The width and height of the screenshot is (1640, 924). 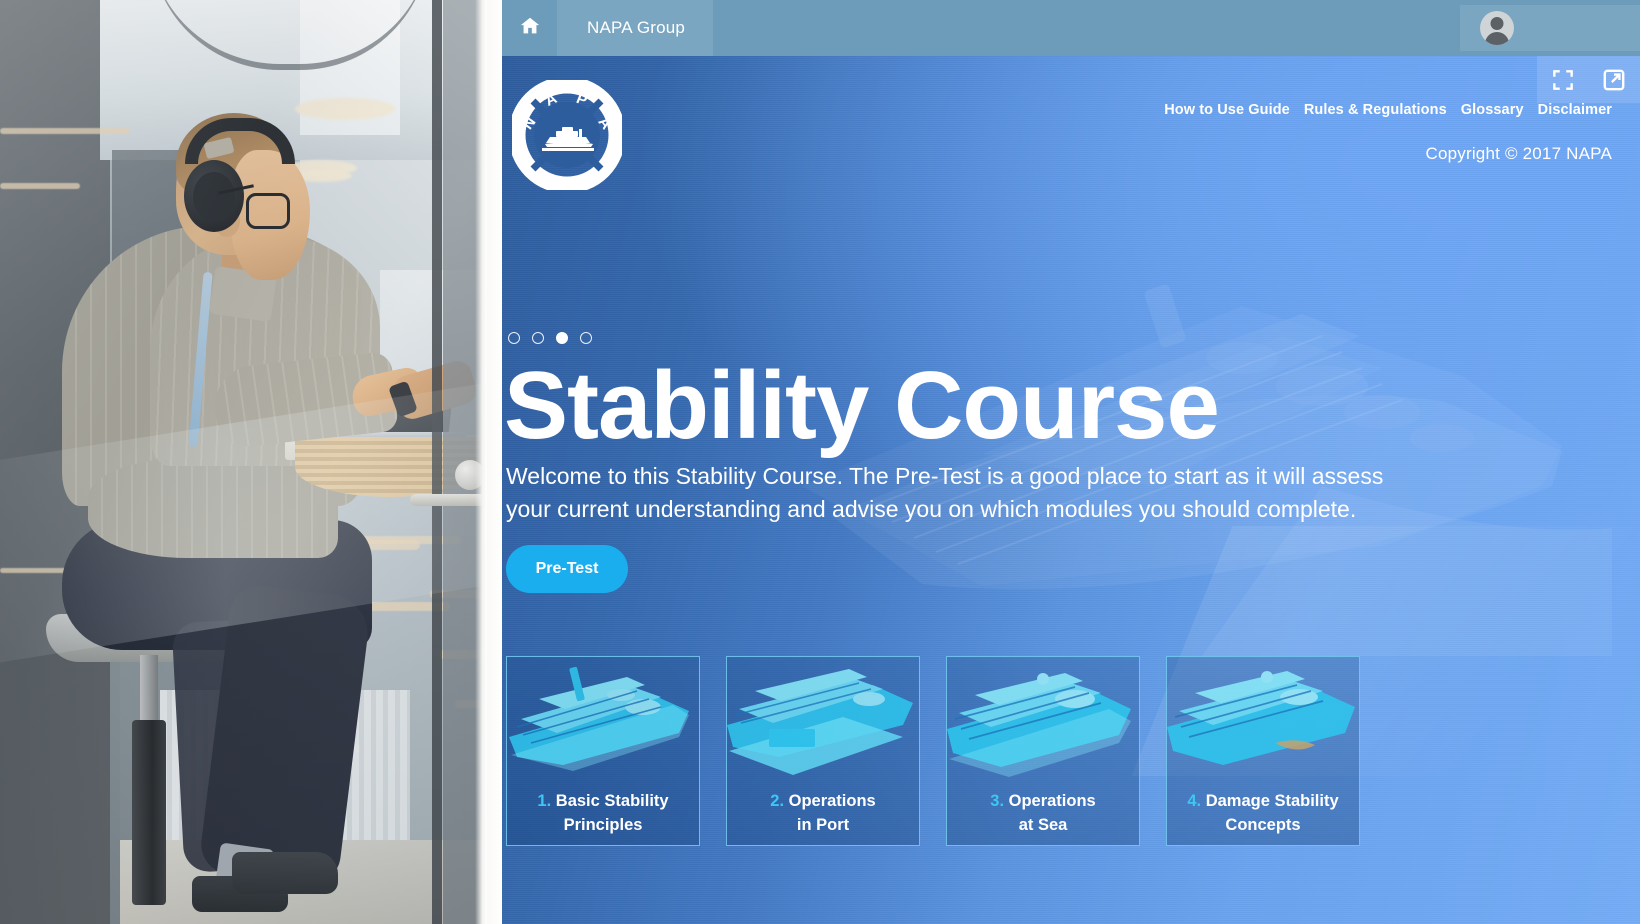 I want to click on photo-ceiling-lamp, so click(x=345, y=109).